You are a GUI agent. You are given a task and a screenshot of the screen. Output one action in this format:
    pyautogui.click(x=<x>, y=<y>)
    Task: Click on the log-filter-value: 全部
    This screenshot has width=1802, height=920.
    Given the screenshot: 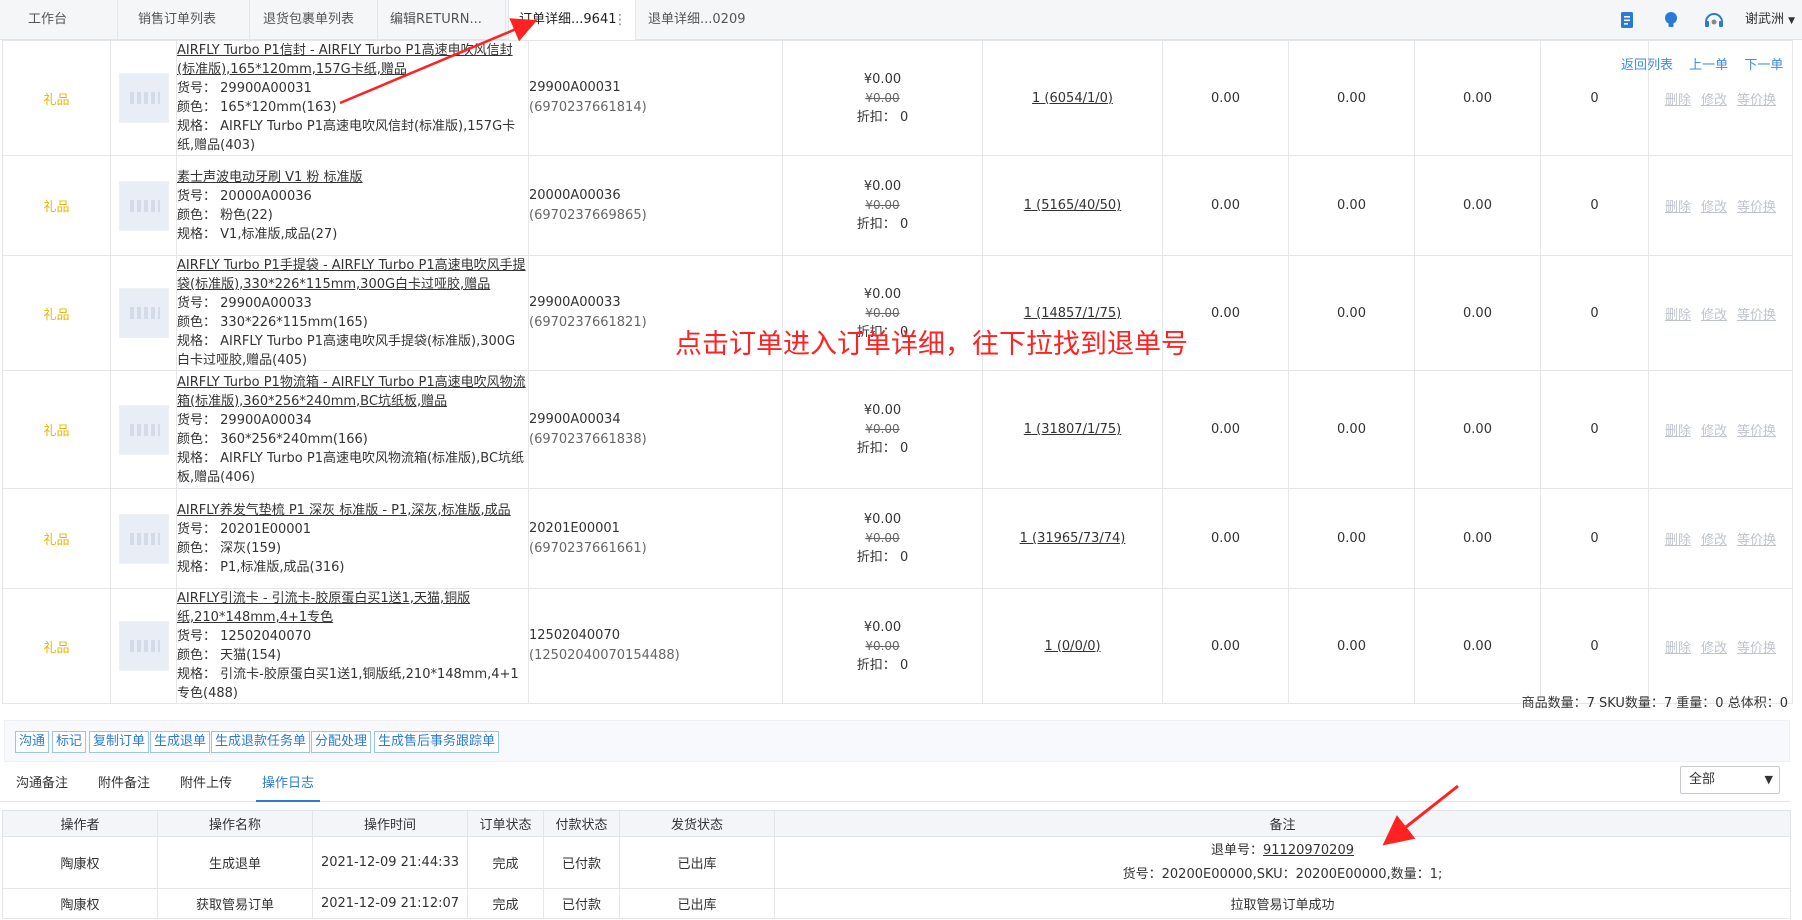 What is the action you would take?
    pyautogui.click(x=1702, y=779)
    